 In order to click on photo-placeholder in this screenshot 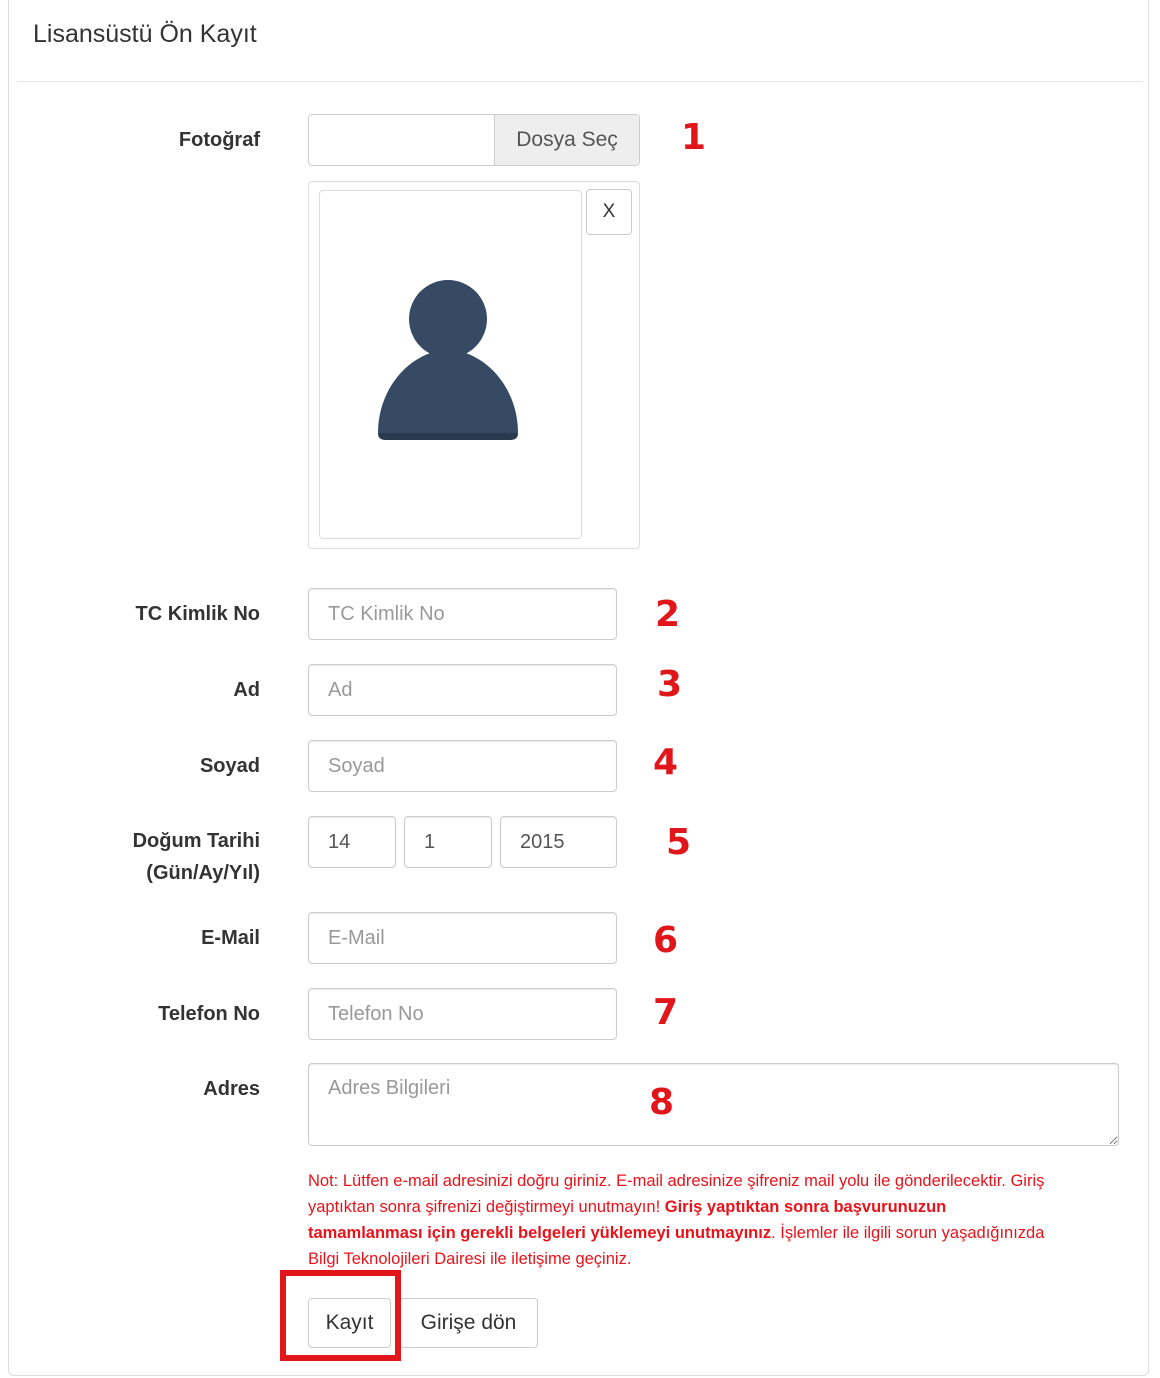, I will do `click(450, 364)`.